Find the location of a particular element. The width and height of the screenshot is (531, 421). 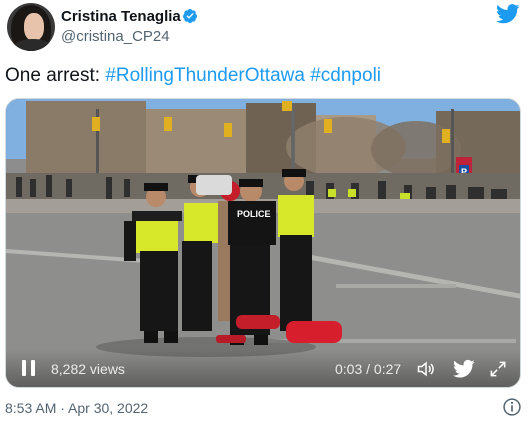

user-handle: @cristina_CP24 is located at coordinates (115, 37).